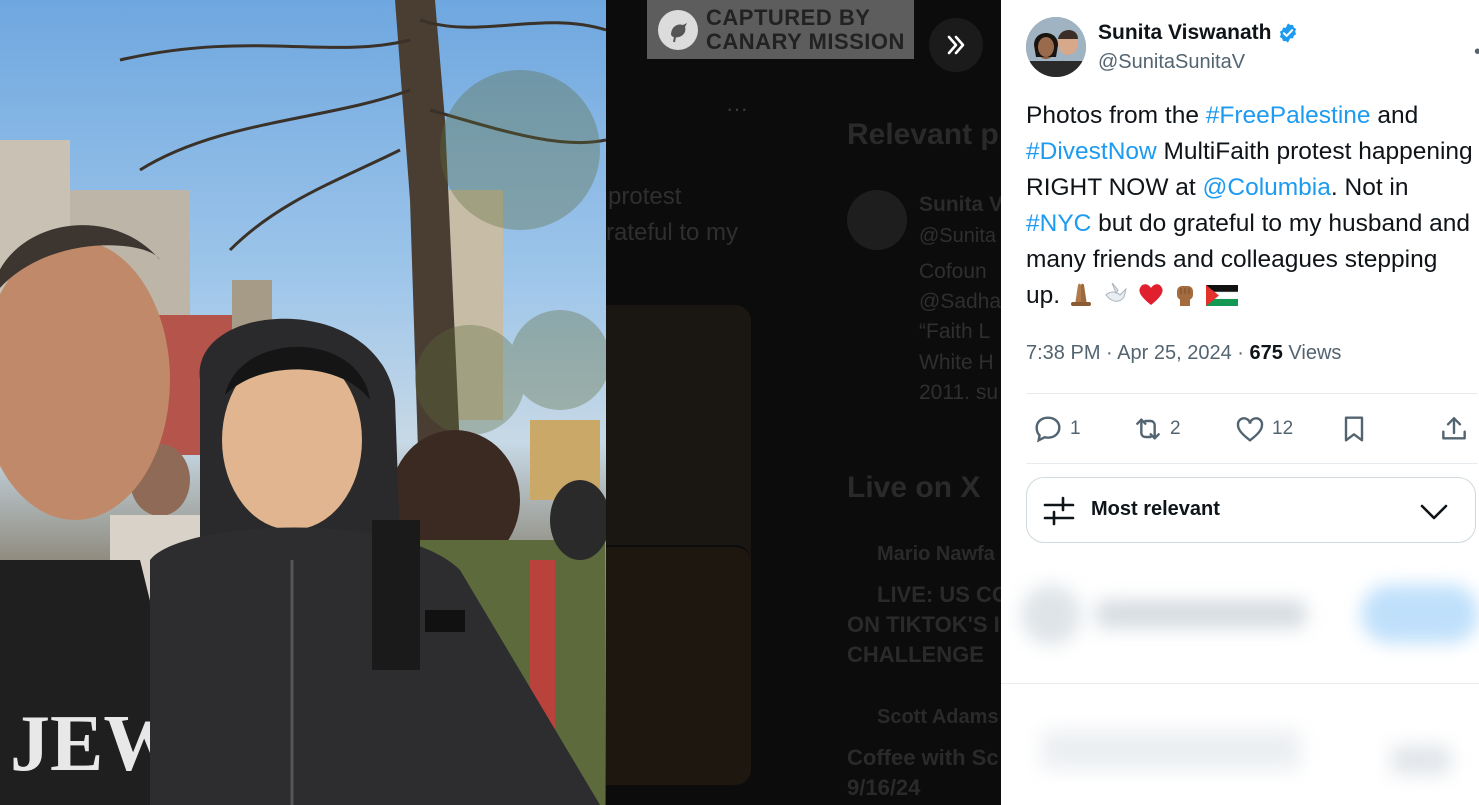  What do you see at coordinates (1252, 47) in the screenshot?
I see `tweet-header: Sunita Viswanath @SunitaSunitaV •••` at bounding box center [1252, 47].